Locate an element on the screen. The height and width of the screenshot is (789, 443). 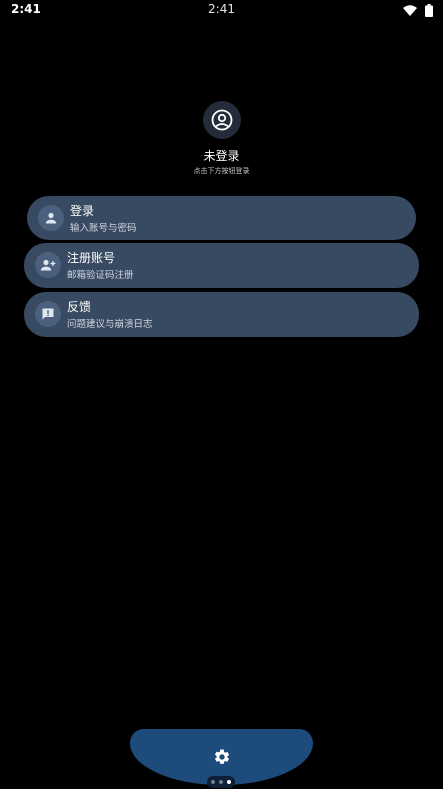
battery-icon is located at coordinates (429, 10).